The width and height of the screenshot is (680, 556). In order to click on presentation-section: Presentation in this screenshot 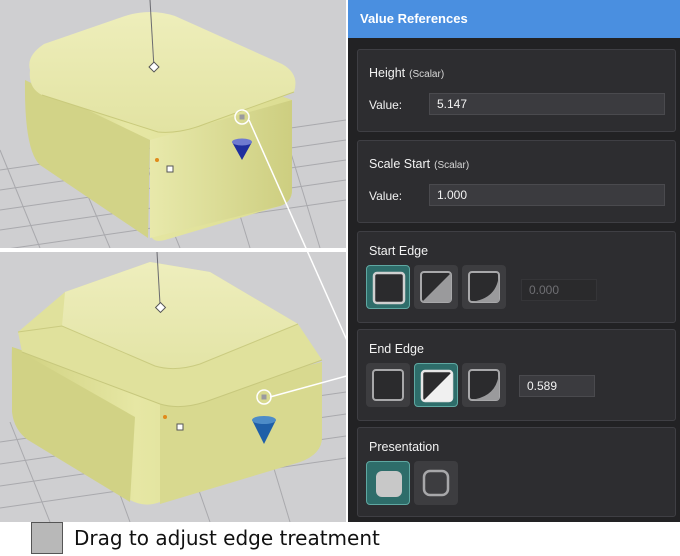, I will do `click(516, 472)`.